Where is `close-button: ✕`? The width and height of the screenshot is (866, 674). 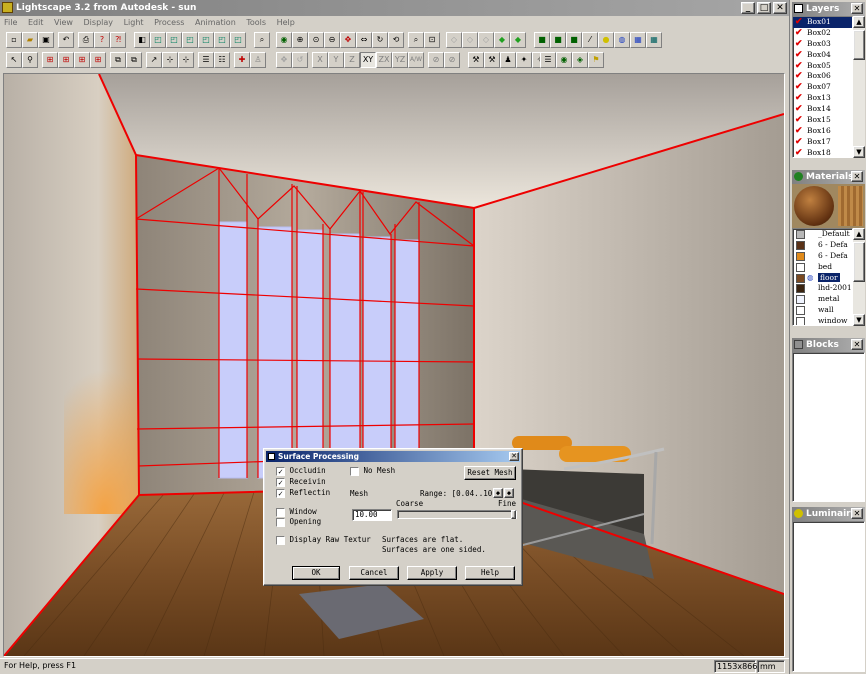 close-button: ✕ is located at coordinates (780, 8).